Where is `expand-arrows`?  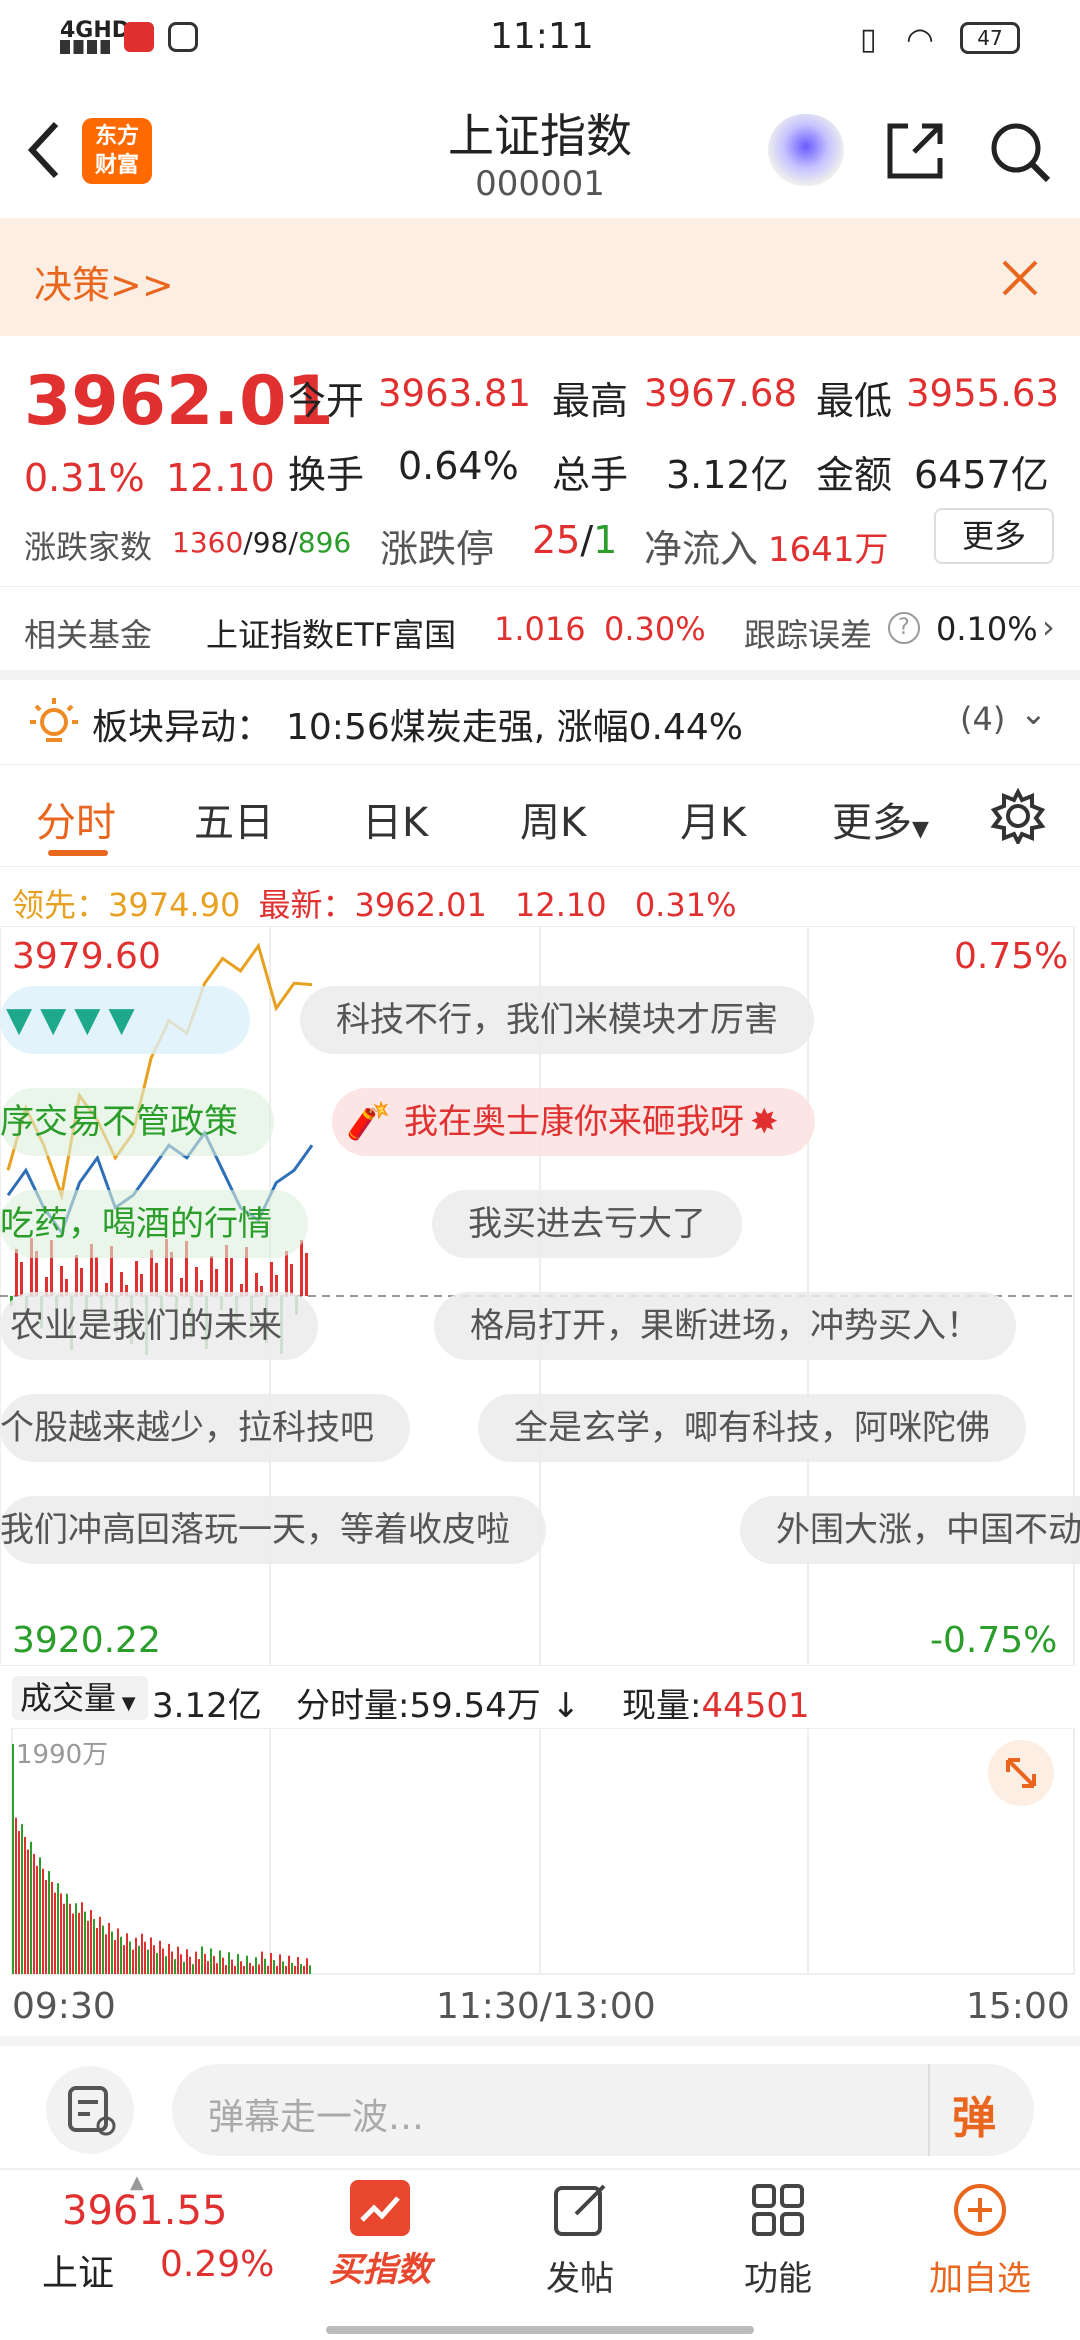
expand-arrows is located at coordinates (1021, 1773).